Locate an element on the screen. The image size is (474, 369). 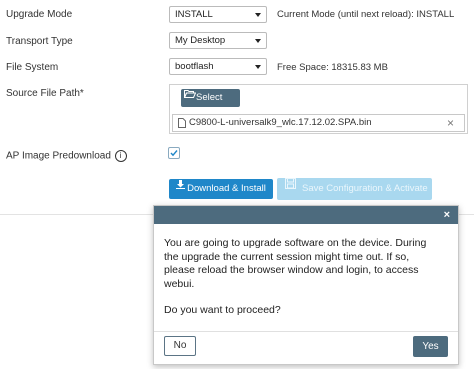
download-icon is located at coordinates (181, 187).